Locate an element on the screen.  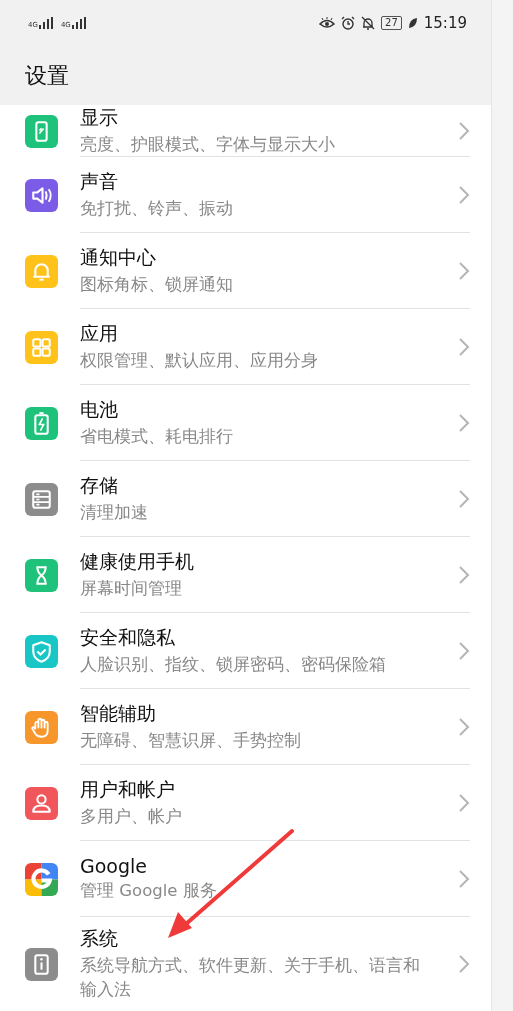
leaf-icon is located at coordinates (412, 22).